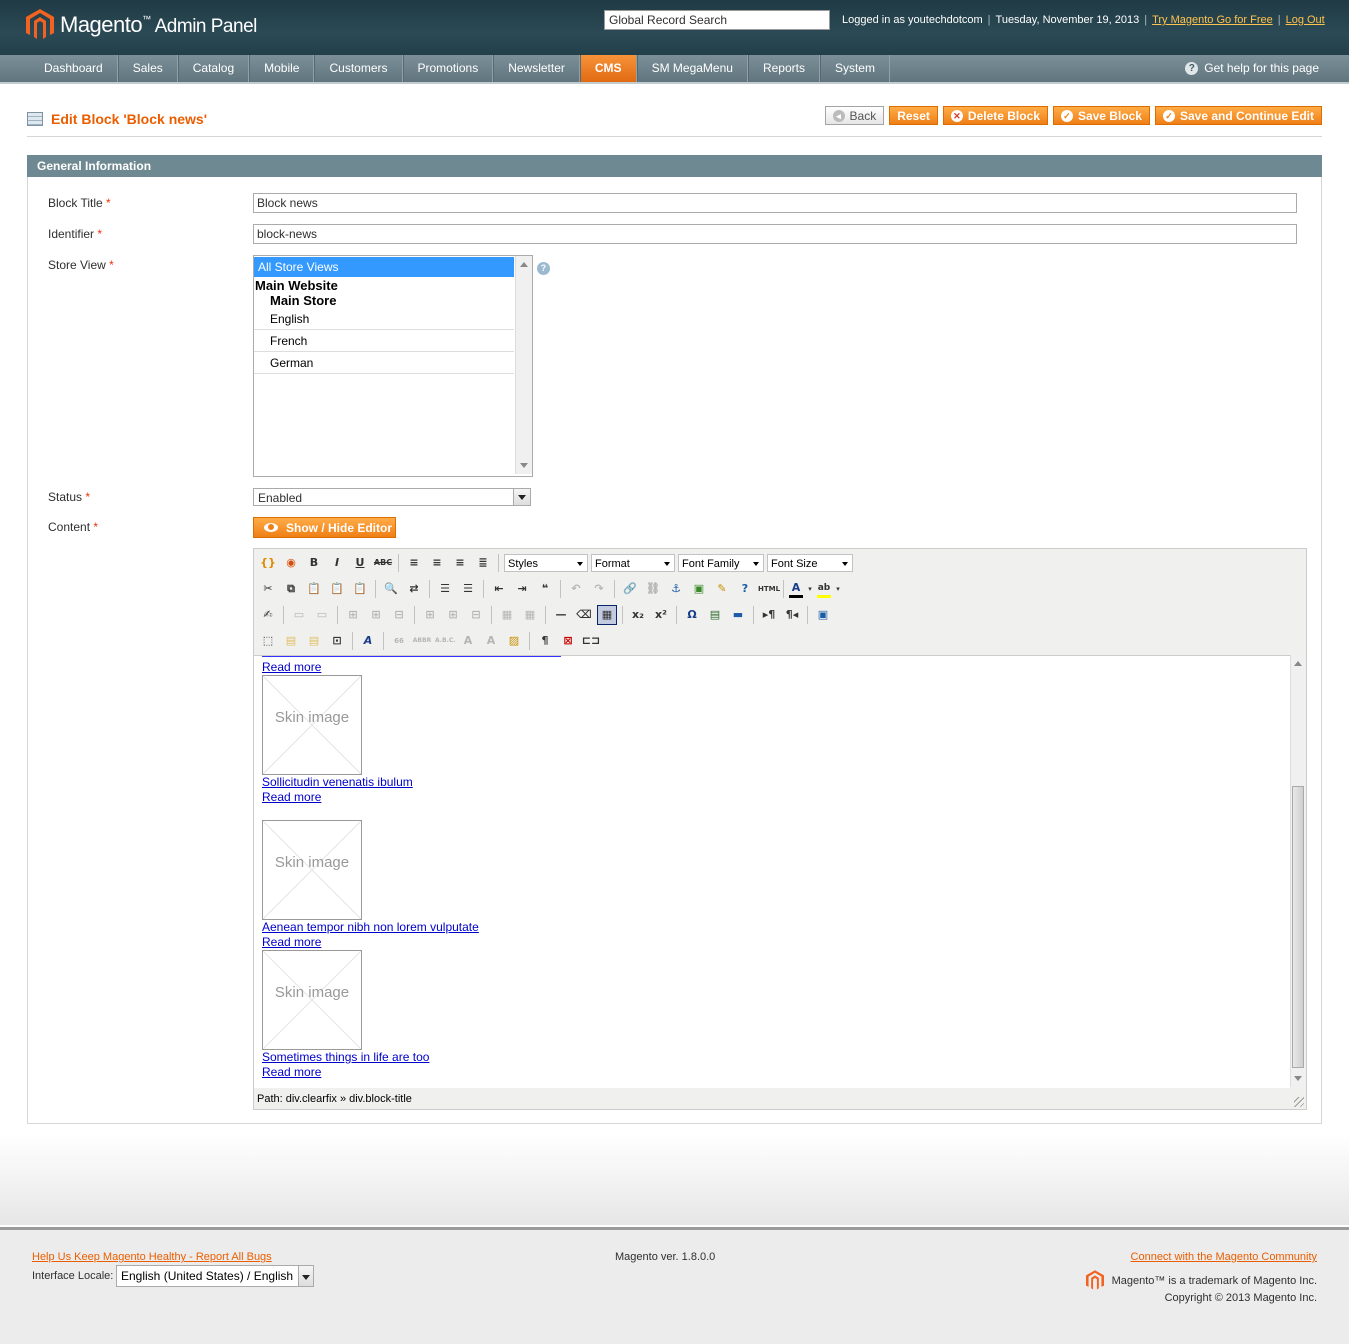  I want to click on nav-newsletter: Newsletter, so click(536, 68).